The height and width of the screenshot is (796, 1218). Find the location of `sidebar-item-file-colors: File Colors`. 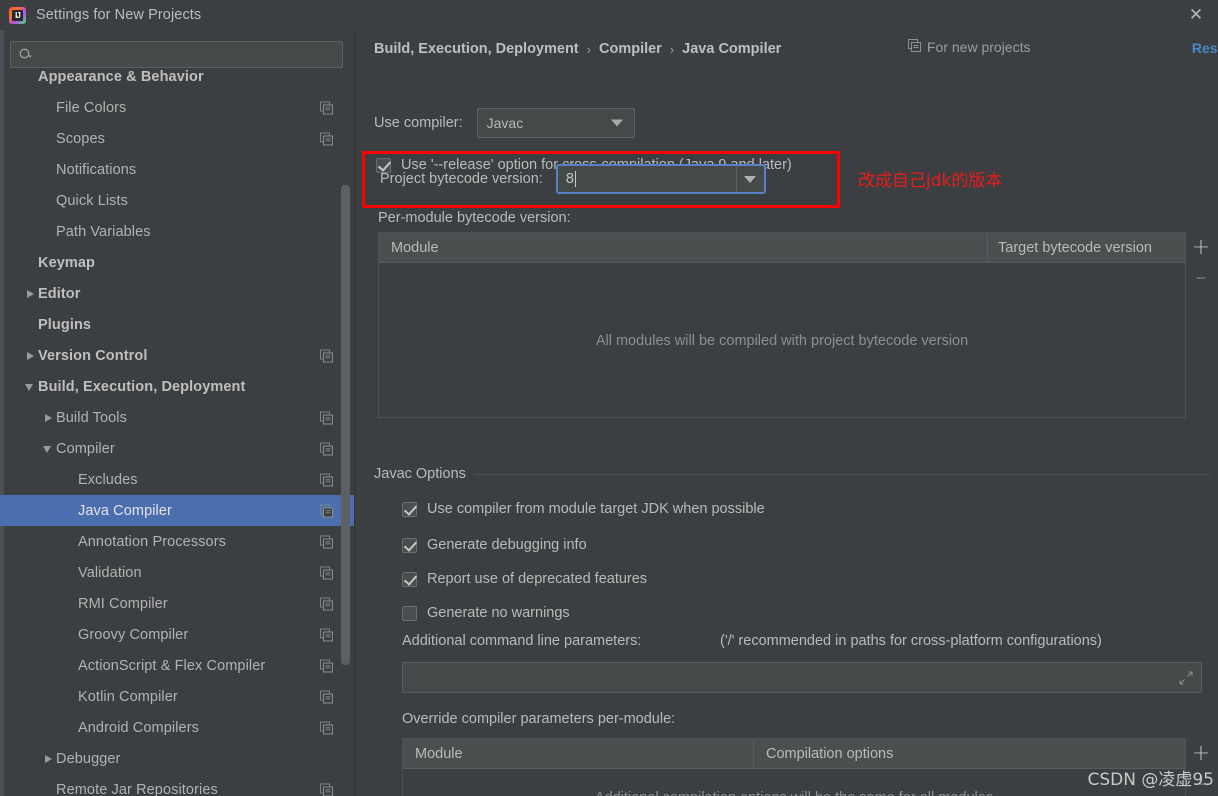

sidebar-item-file-colors: File Colors is located at coordinates (177, 107).